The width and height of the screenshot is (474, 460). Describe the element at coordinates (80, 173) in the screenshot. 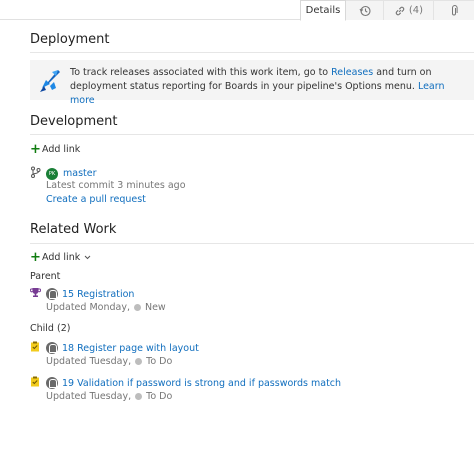

I see `branch-master-link: master` at that location.